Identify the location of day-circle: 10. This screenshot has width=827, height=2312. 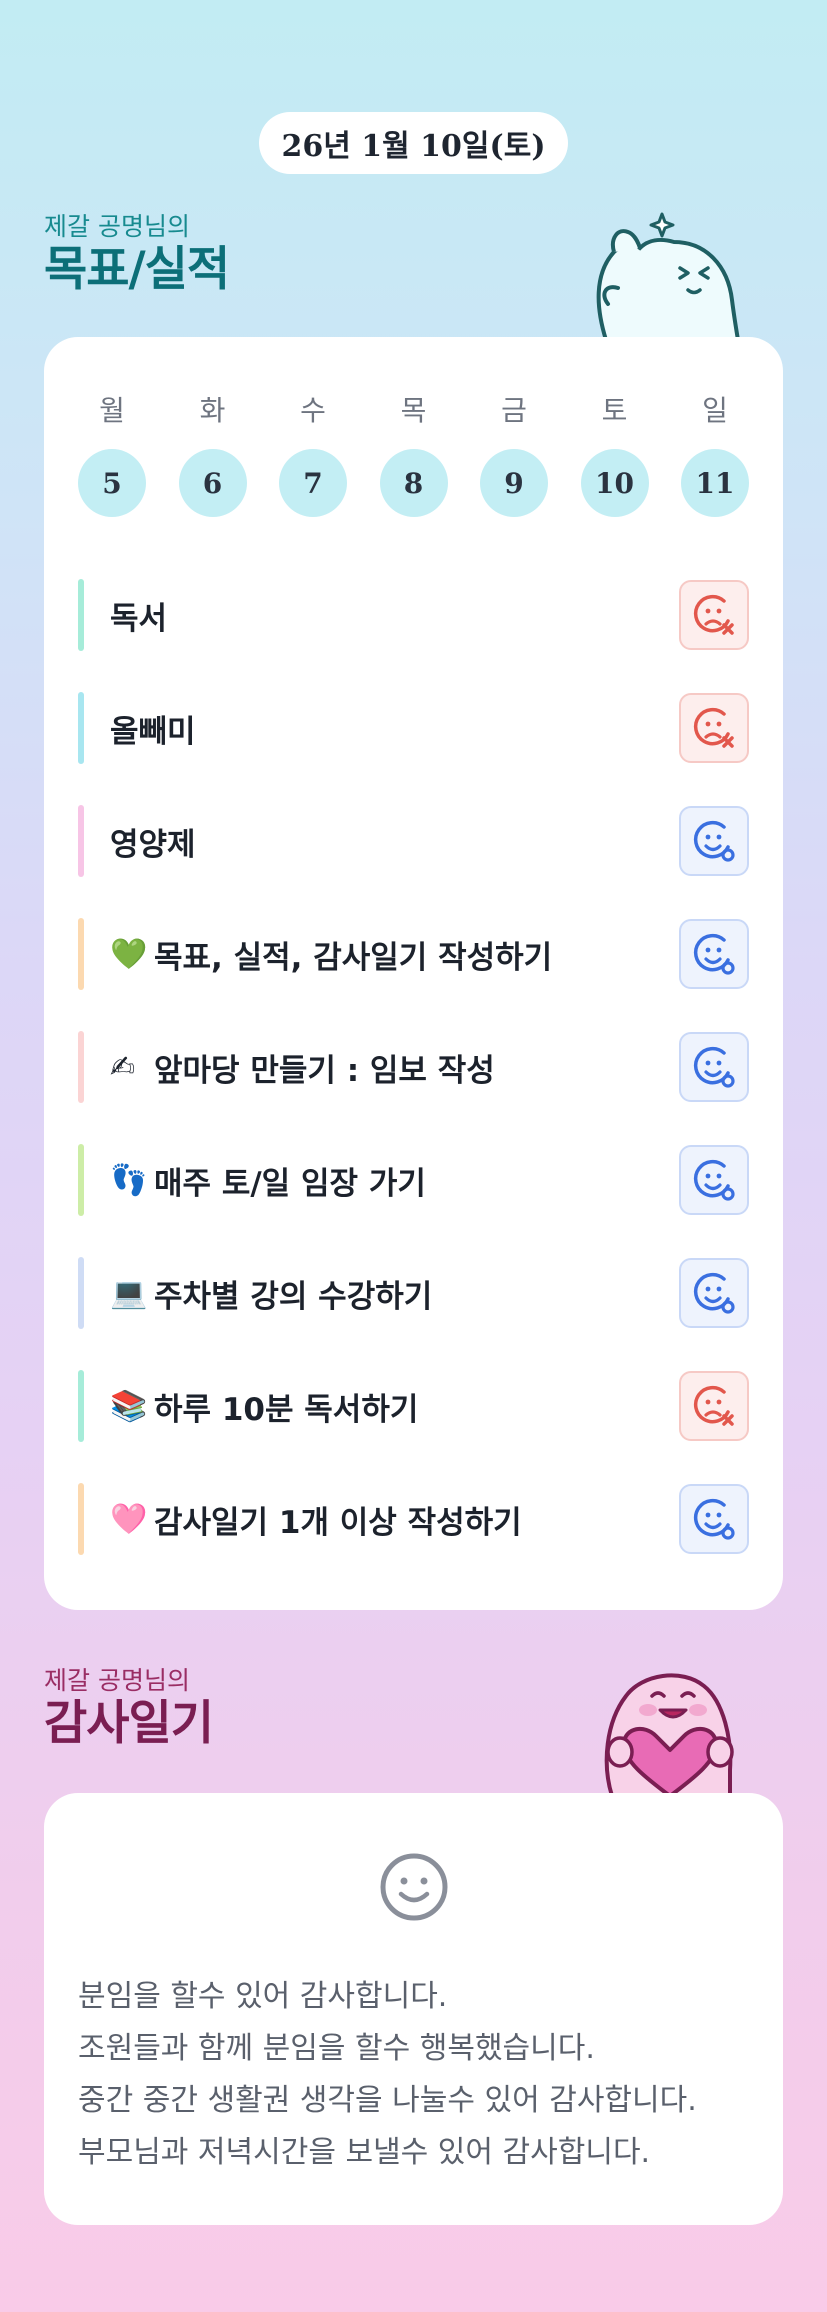
(614, 483).